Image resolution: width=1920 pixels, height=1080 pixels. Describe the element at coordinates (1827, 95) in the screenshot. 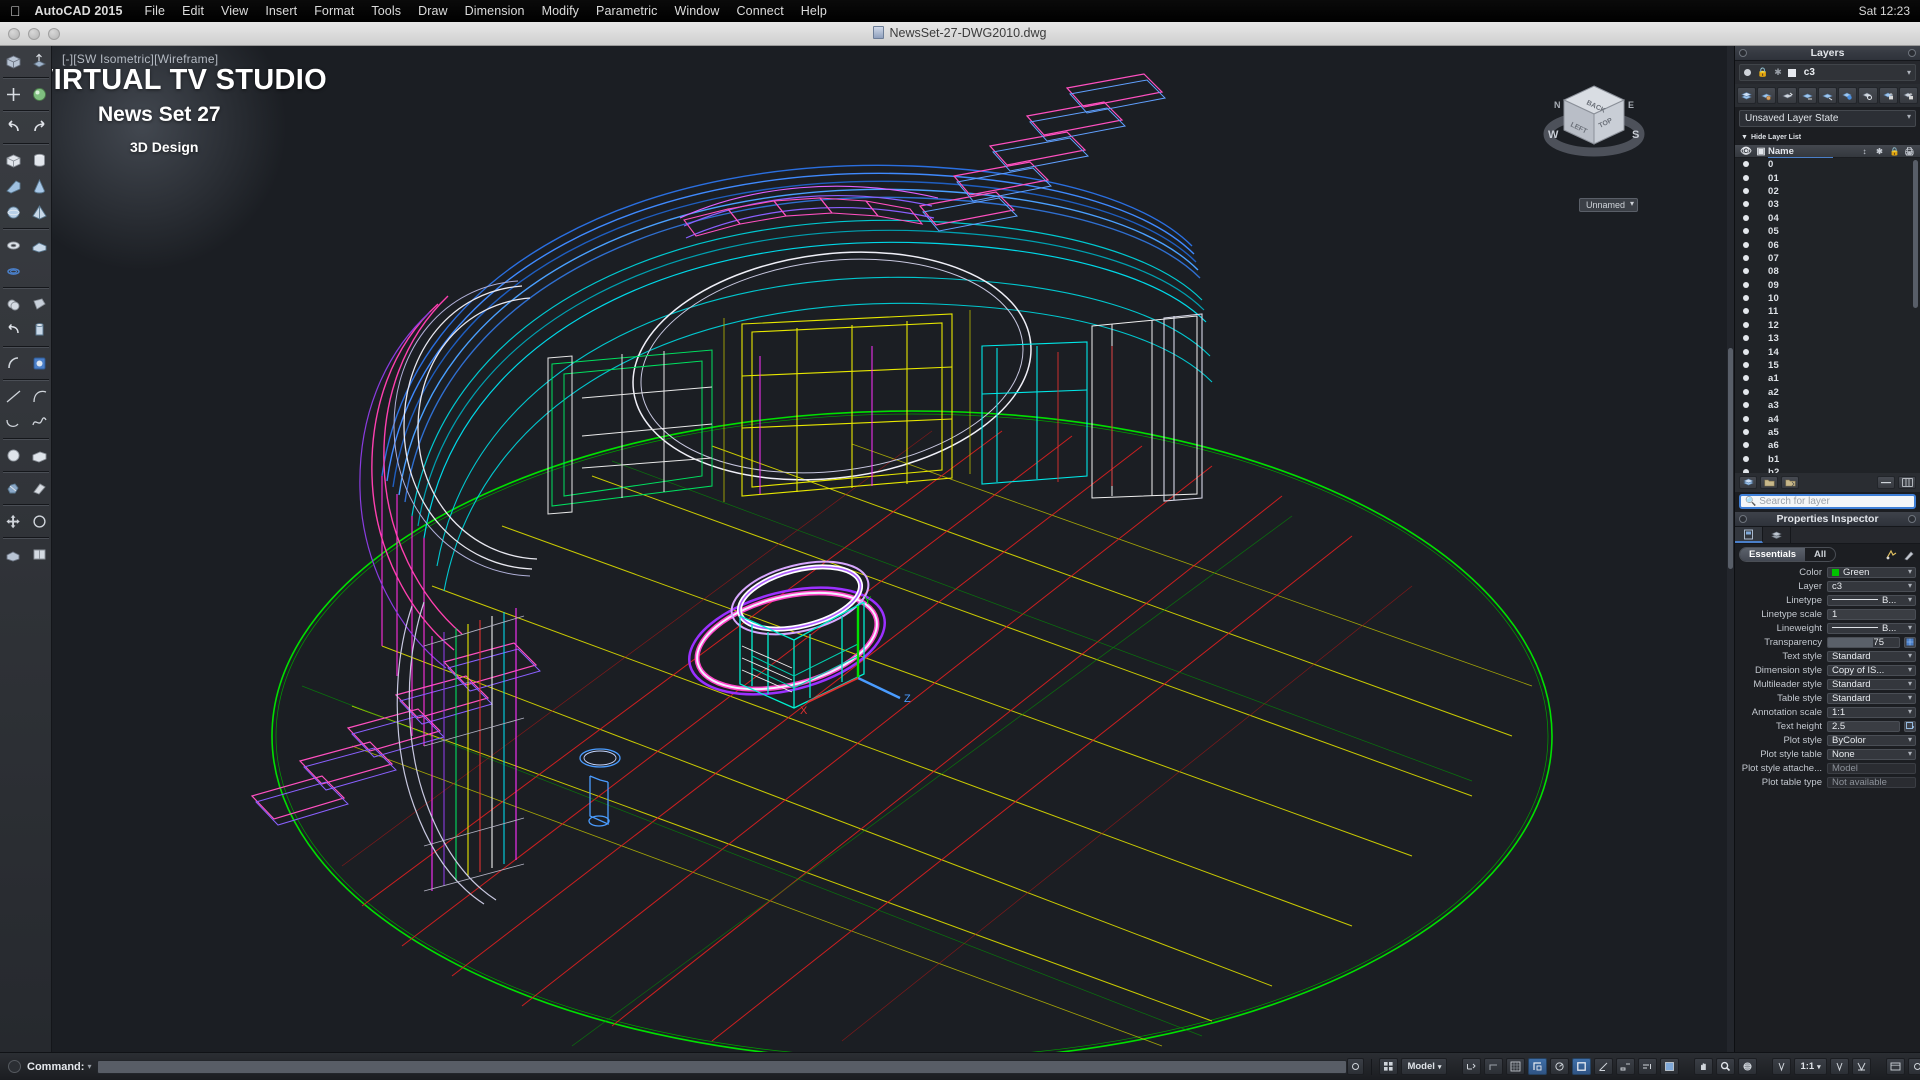

I see `layer-toolbar` at that location.